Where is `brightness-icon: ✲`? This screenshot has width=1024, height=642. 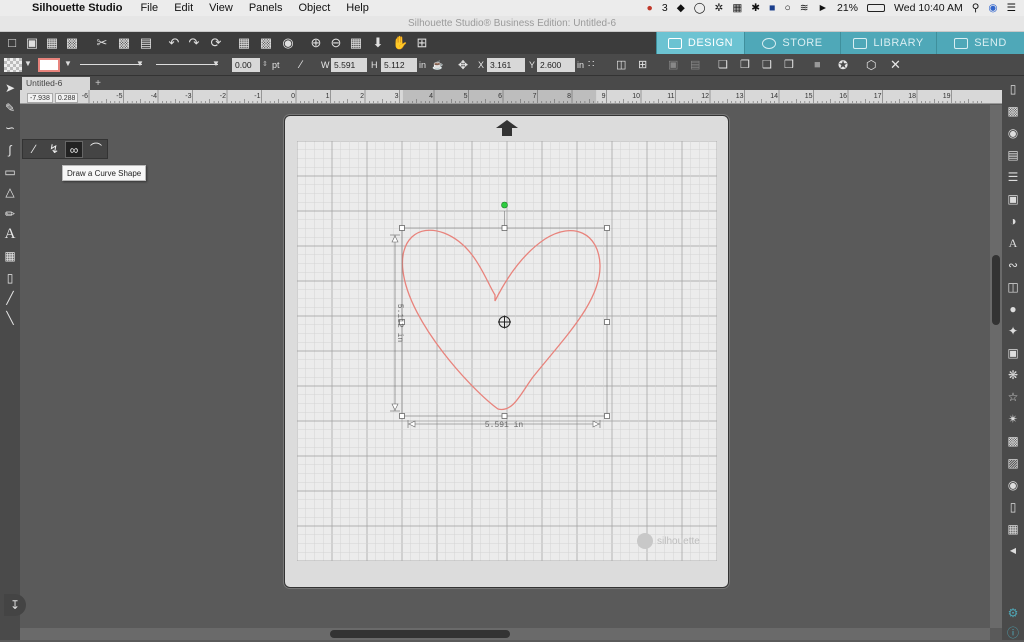
brightness-icon: ✲ is located at coordinates (719, 8).